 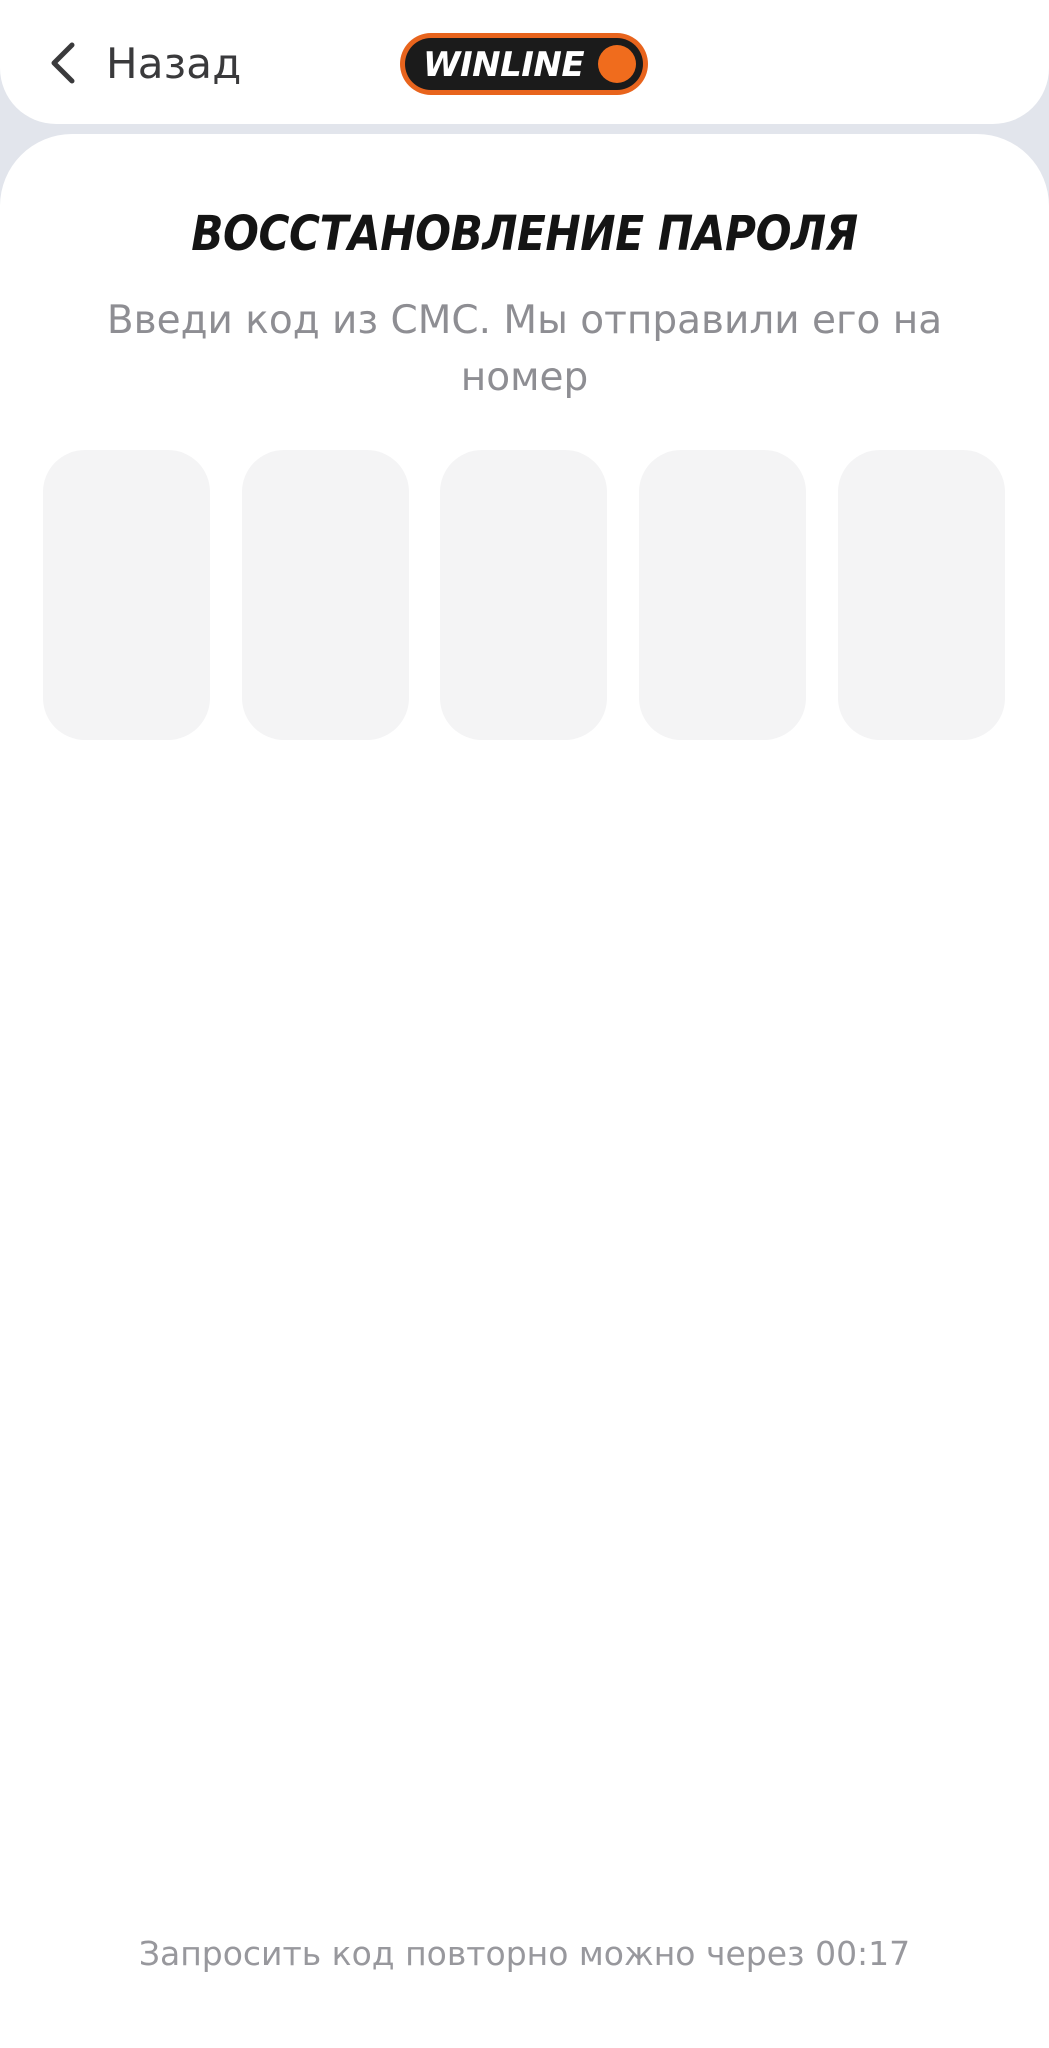 I want to click on back-button: Назад, so click(x=142, y=63).